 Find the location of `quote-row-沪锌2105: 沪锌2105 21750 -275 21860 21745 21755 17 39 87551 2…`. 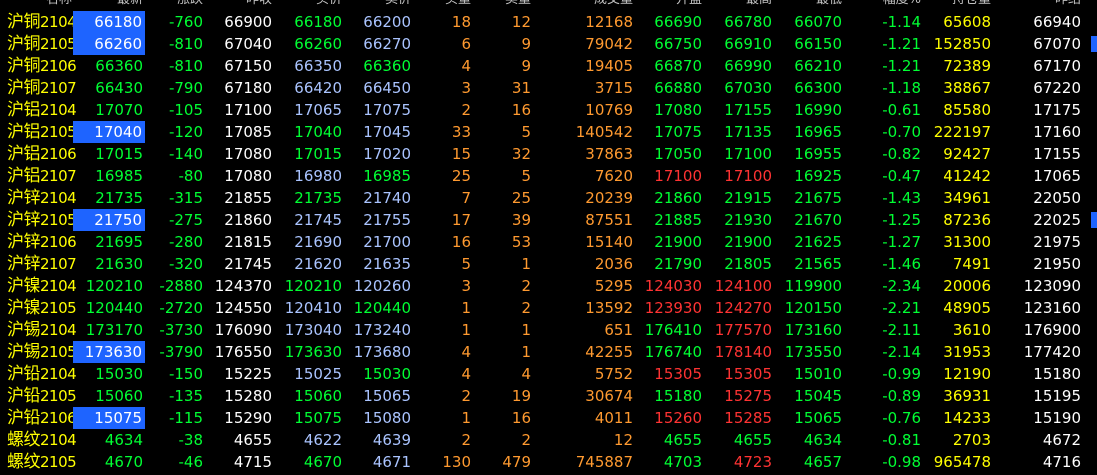

quote-row-沪锌2105: 沪锌2105 21750 -275 21860 21745 21755 17 39 87551 2… is located at coordinates (548, 220).